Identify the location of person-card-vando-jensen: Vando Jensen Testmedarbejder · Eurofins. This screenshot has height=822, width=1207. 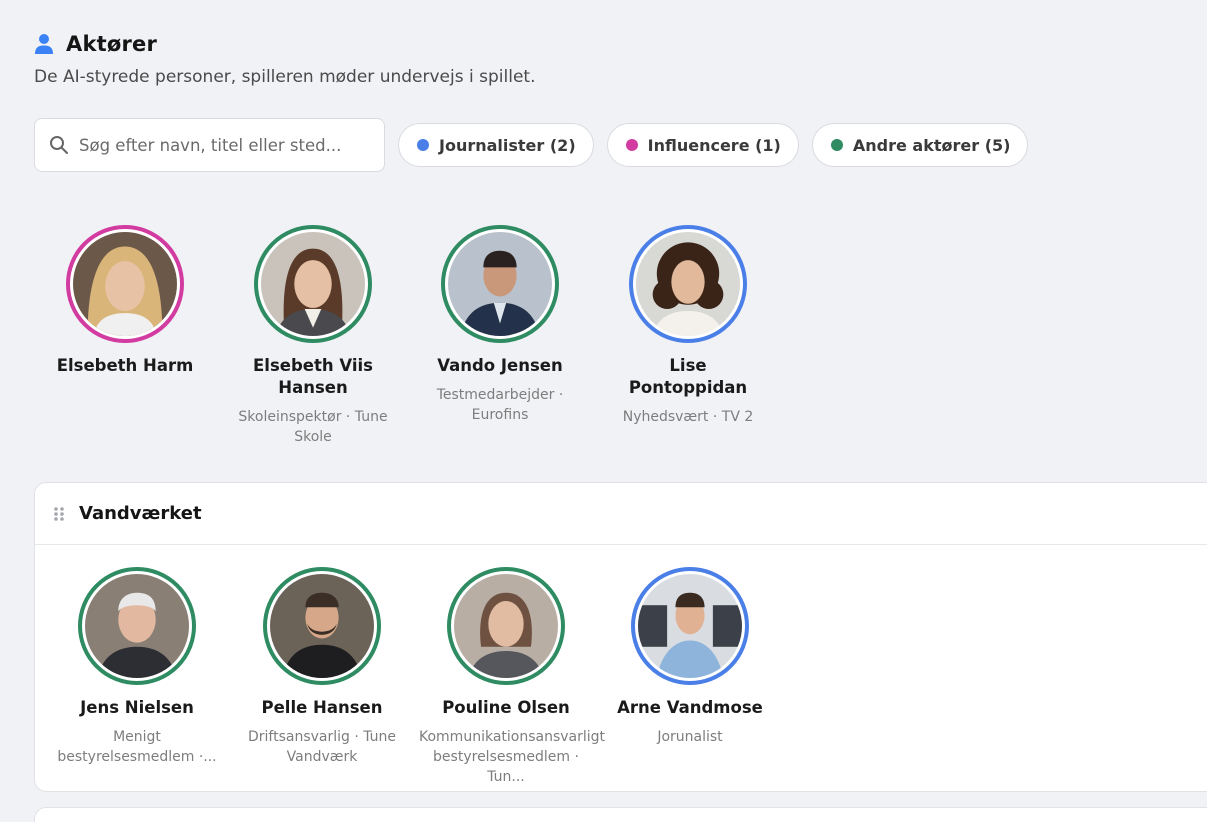
(500, 325).